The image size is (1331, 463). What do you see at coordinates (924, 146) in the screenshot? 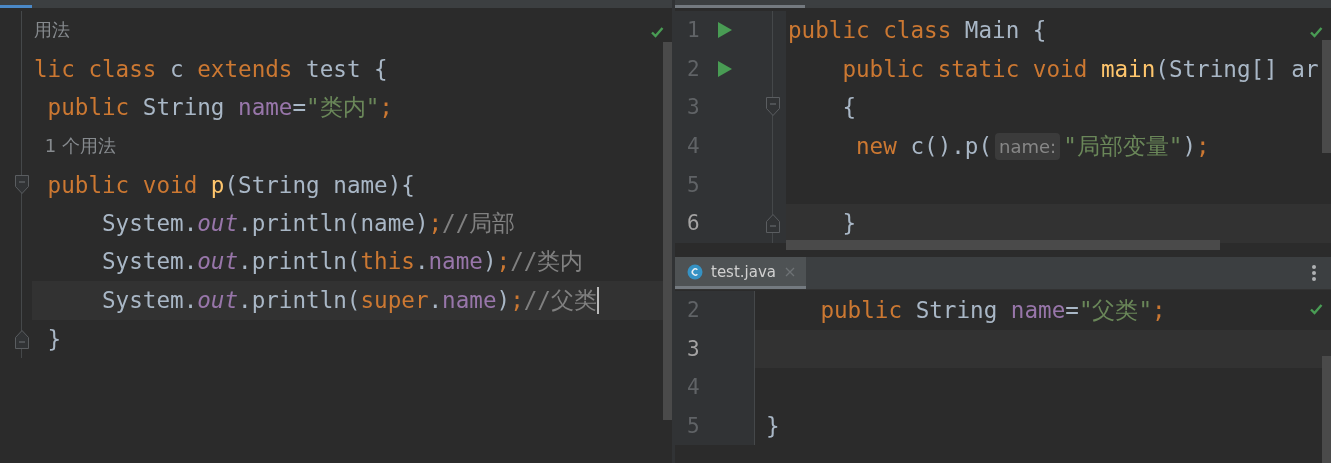
I see `code-text: new c().p(` at bounding box center [924, 146].